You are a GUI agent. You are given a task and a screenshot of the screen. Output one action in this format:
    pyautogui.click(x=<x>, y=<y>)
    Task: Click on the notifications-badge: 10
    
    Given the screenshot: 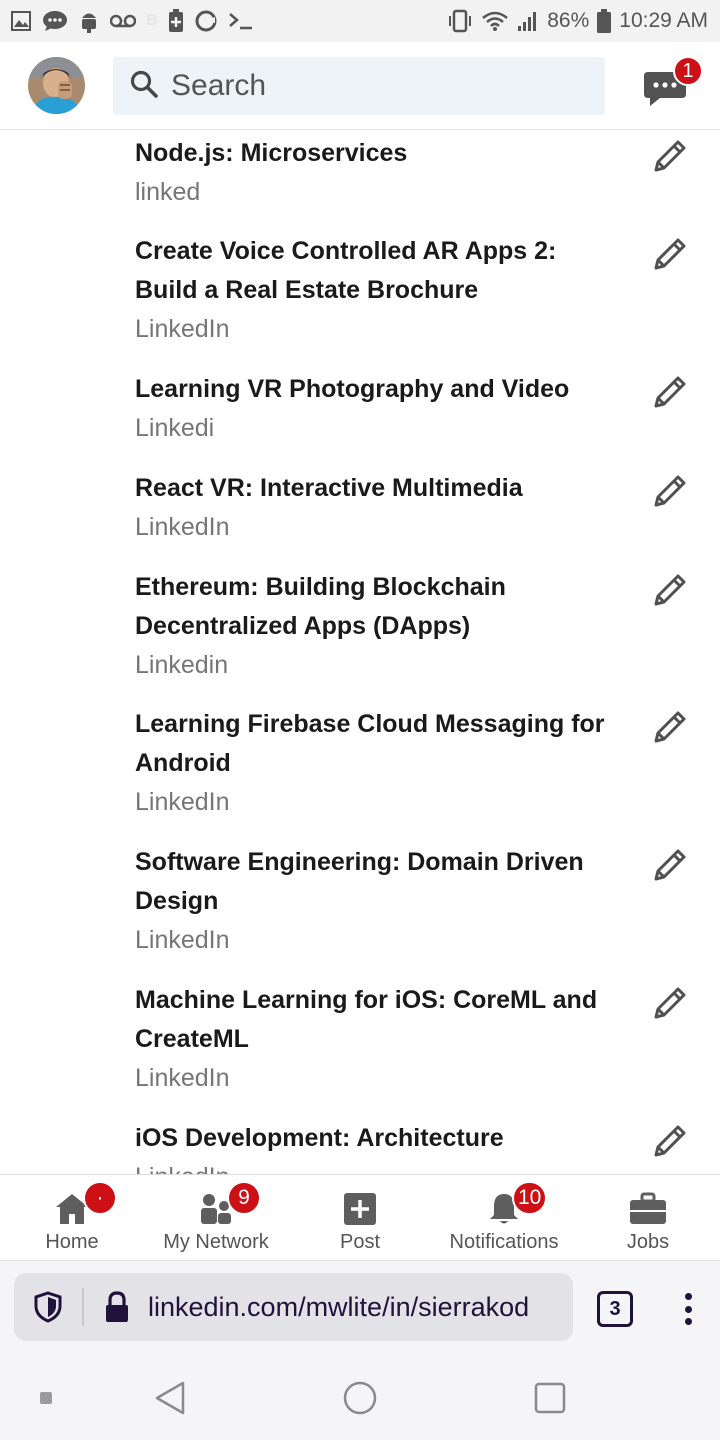 What is the action you would take?
    pyautogui.click(x=530, y=1198)
    